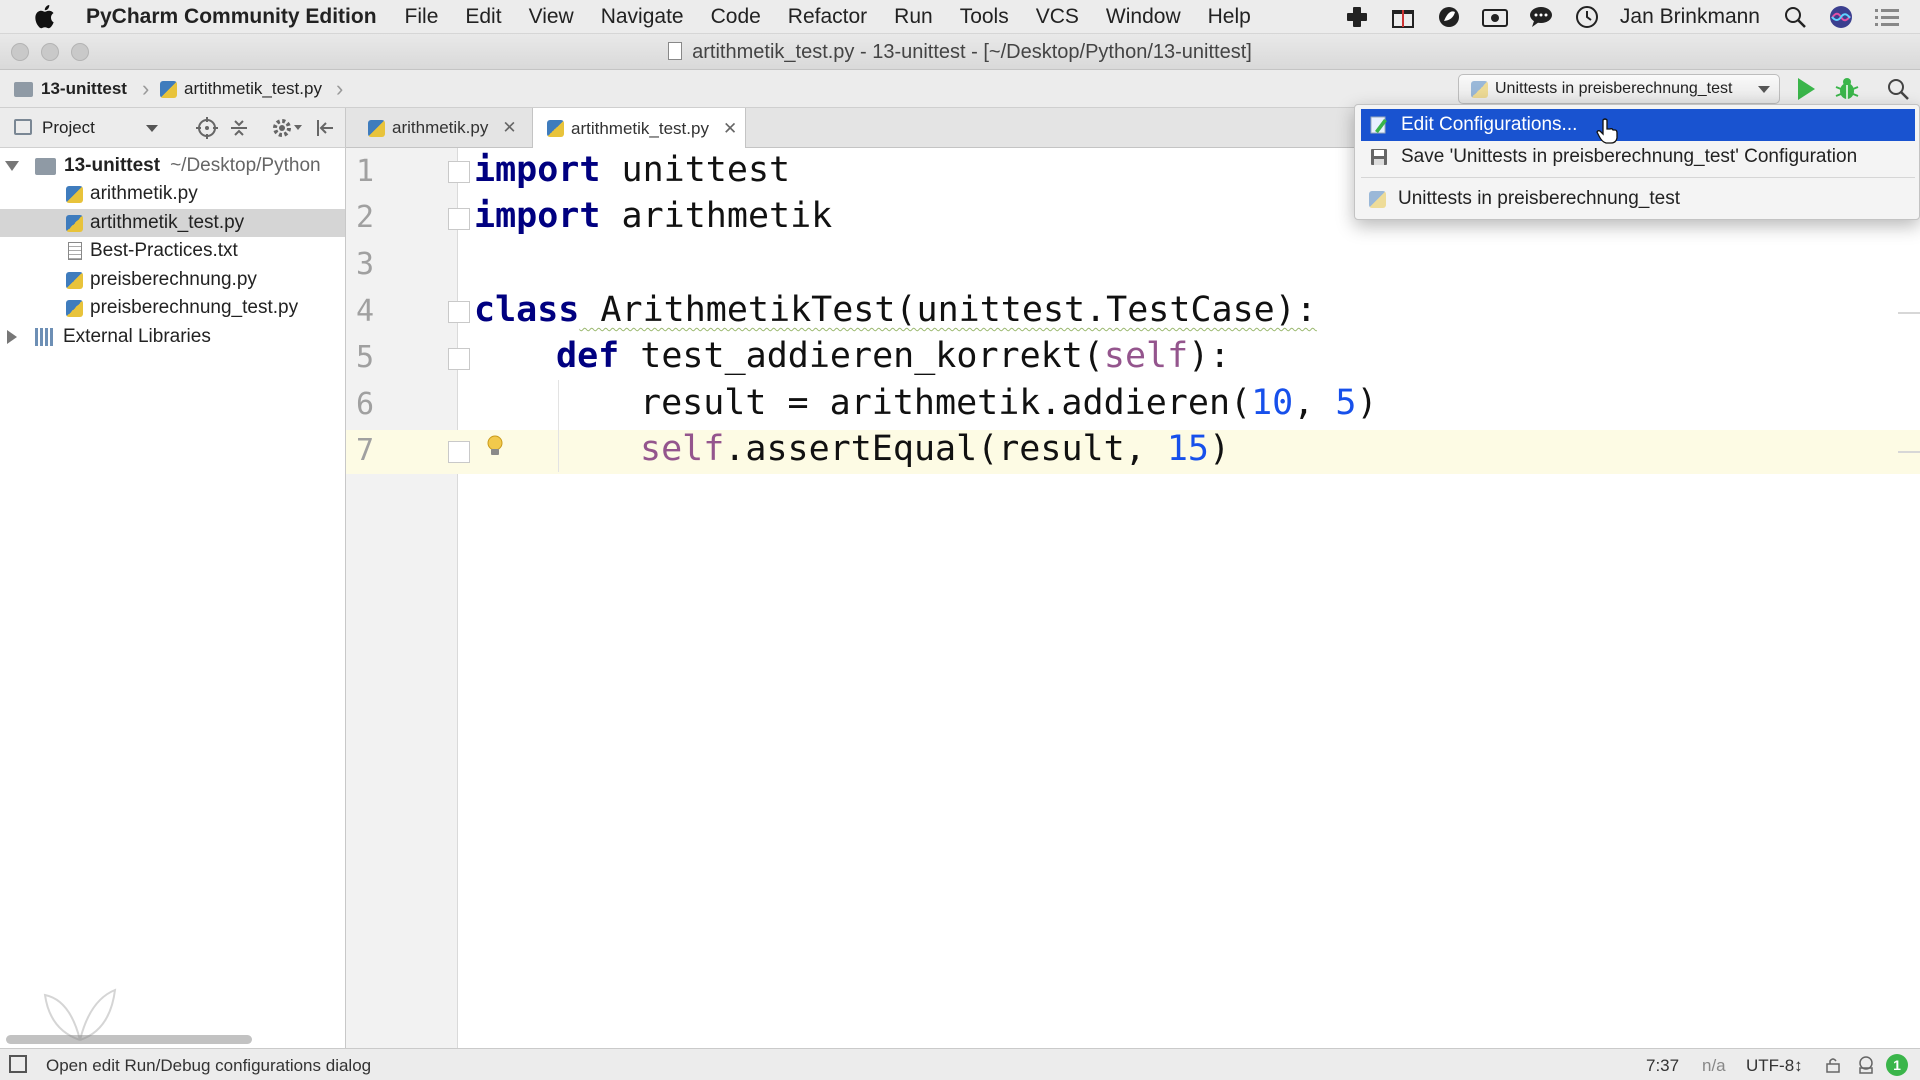 This screenshot has height=1080, width=1920. What do you see at coordinates (241, 89) in the screenshot?
I see `breadcrumb-file: artithmetik_test.py` at bounding box center [241, 89].